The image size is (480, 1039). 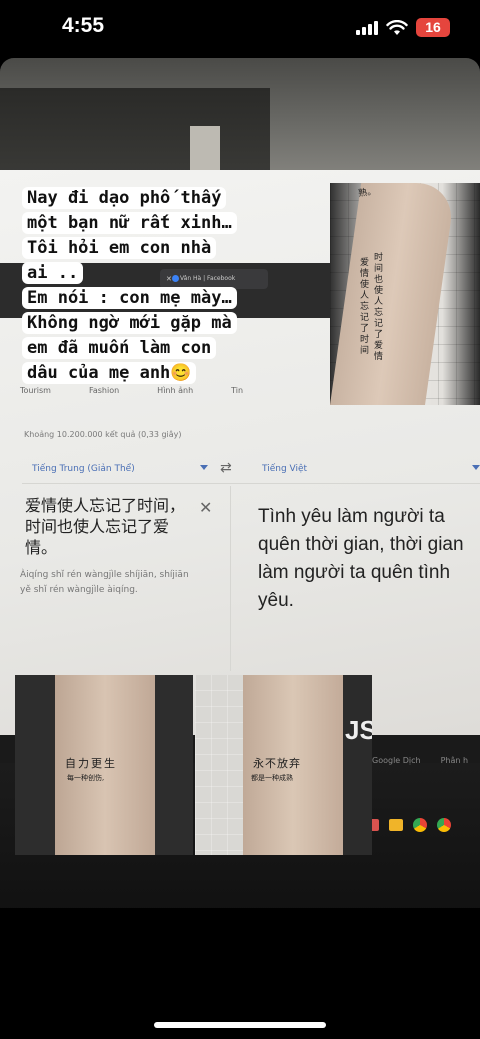 I want to click on search-tabs: Tourism Fashion Hình ảnh Tin, so click(x=131, y=390).